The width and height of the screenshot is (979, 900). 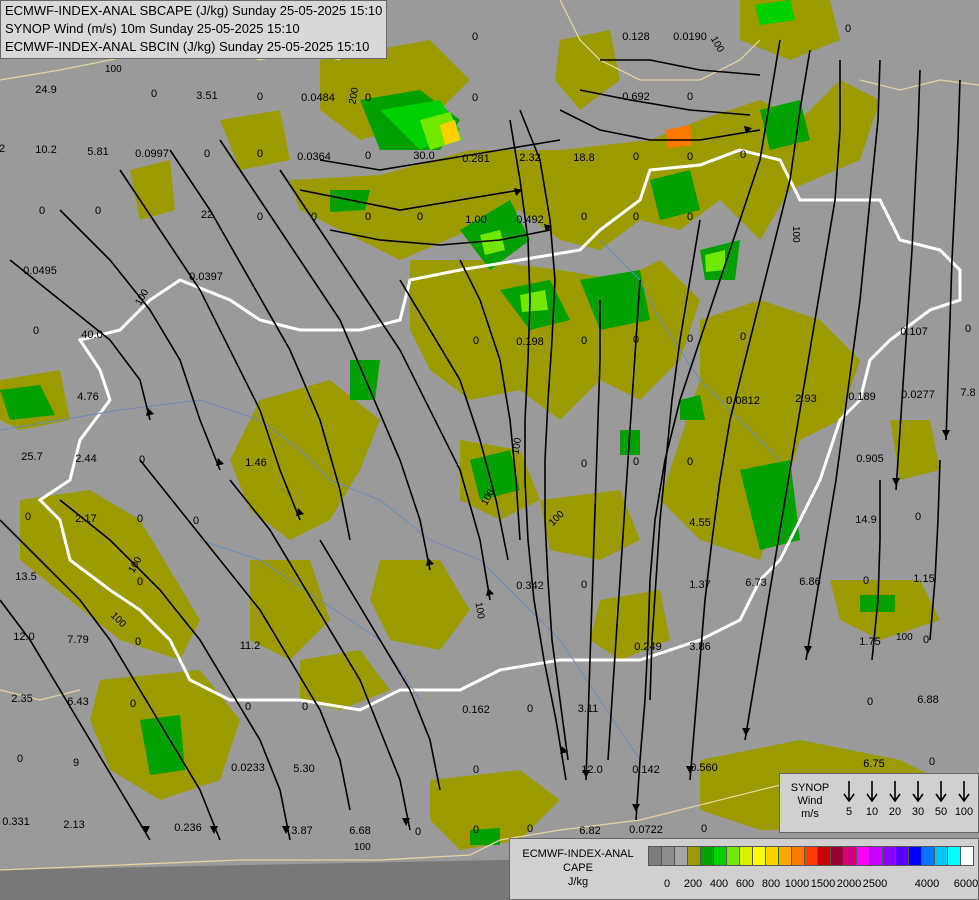 What do you see at coordinates (875, 884) in the screenshot?
I see `cape-legend-label: 2500` at bounding box center [875, 884].